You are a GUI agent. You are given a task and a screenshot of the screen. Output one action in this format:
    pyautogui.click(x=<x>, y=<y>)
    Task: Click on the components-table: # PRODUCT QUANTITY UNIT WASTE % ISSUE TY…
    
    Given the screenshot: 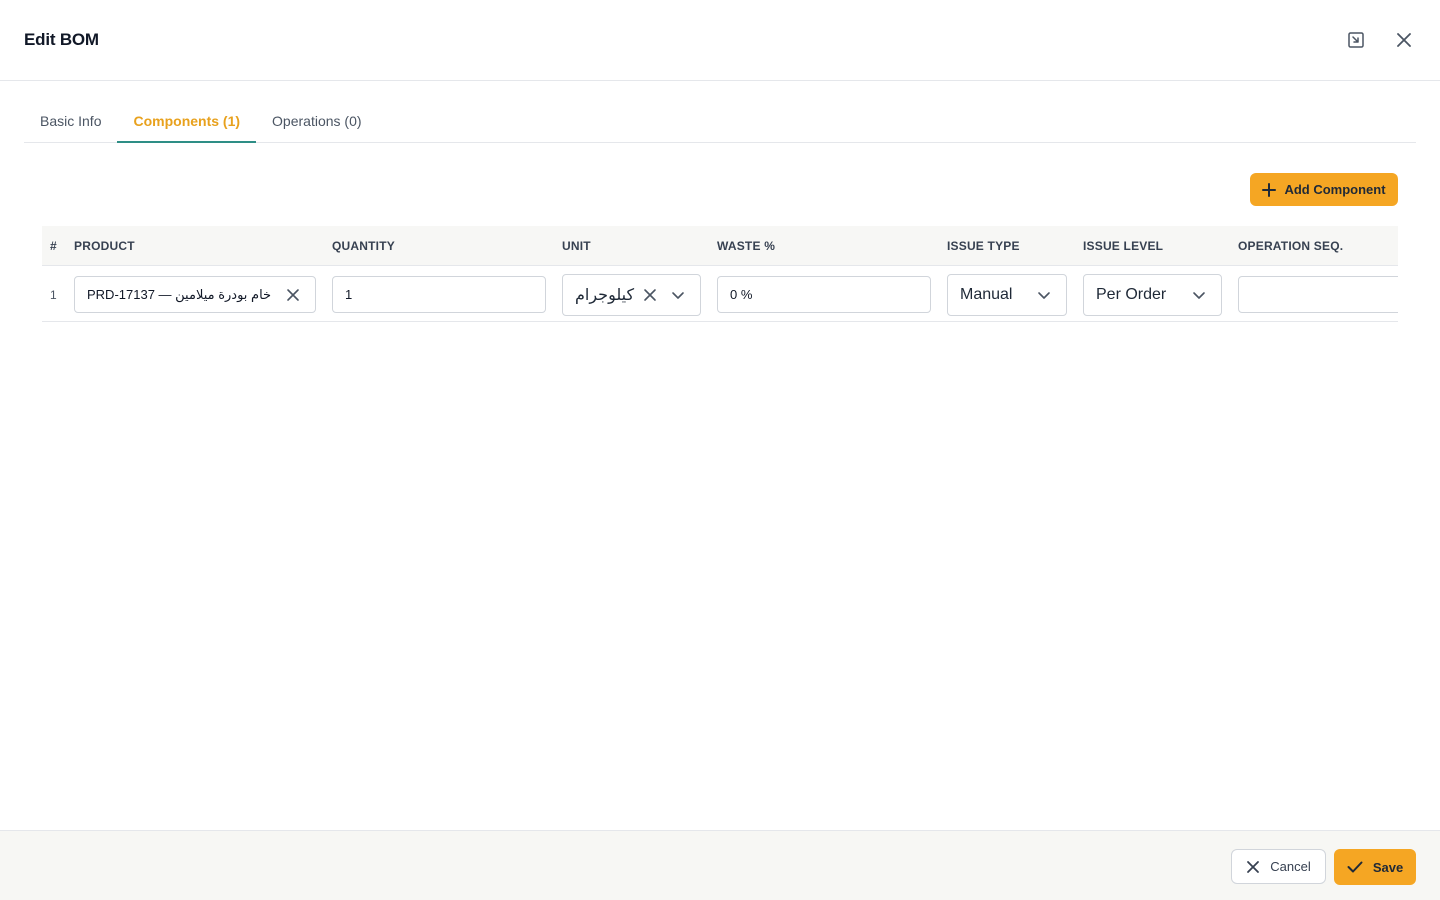 What is the action you would take?
    pyautogui.click(x=720, y=276)
    